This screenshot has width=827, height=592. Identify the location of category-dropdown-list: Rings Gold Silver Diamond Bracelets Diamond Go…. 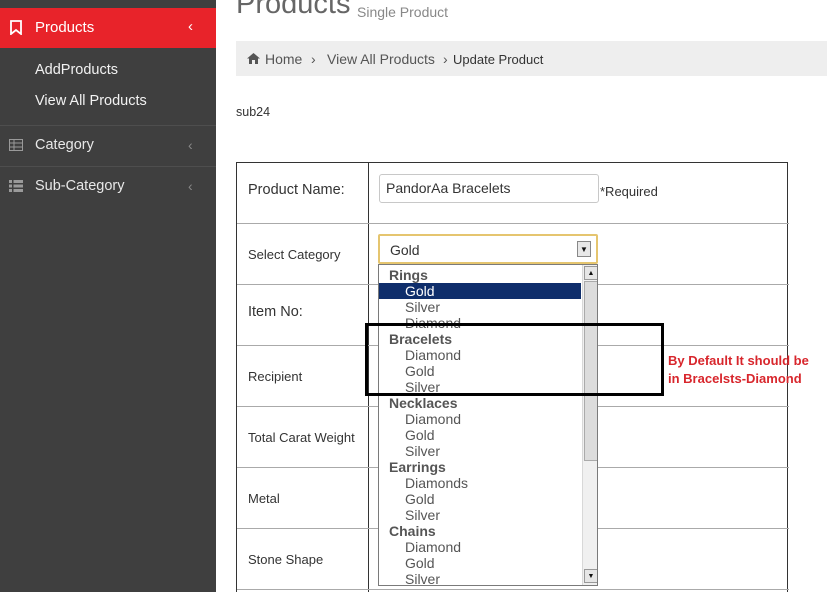
(488, 425).